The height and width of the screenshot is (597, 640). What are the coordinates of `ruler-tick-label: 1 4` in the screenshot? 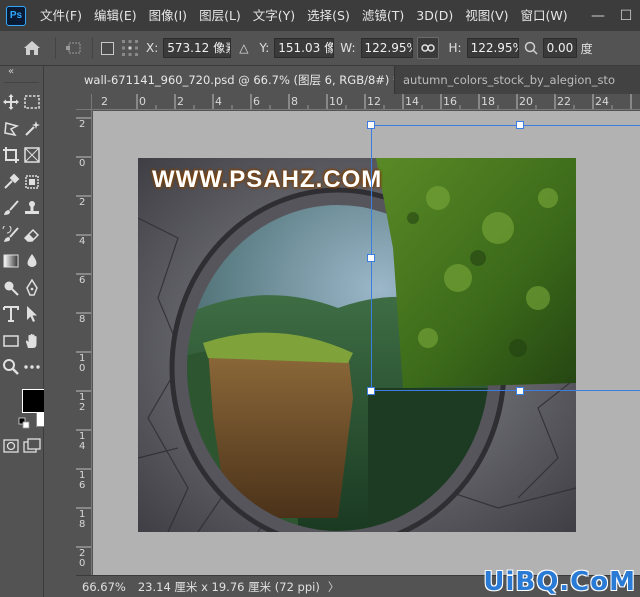 It's located at (82, 441).